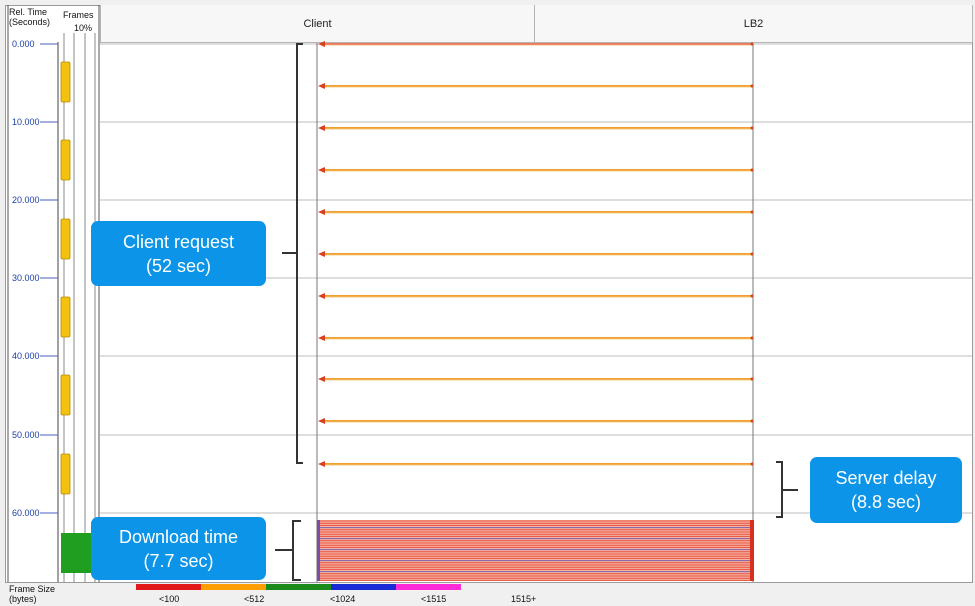  Describe the element at coordinates (32, 589) in the screenshot. I see `frame-size-legend-label: Frame Size` at that location.